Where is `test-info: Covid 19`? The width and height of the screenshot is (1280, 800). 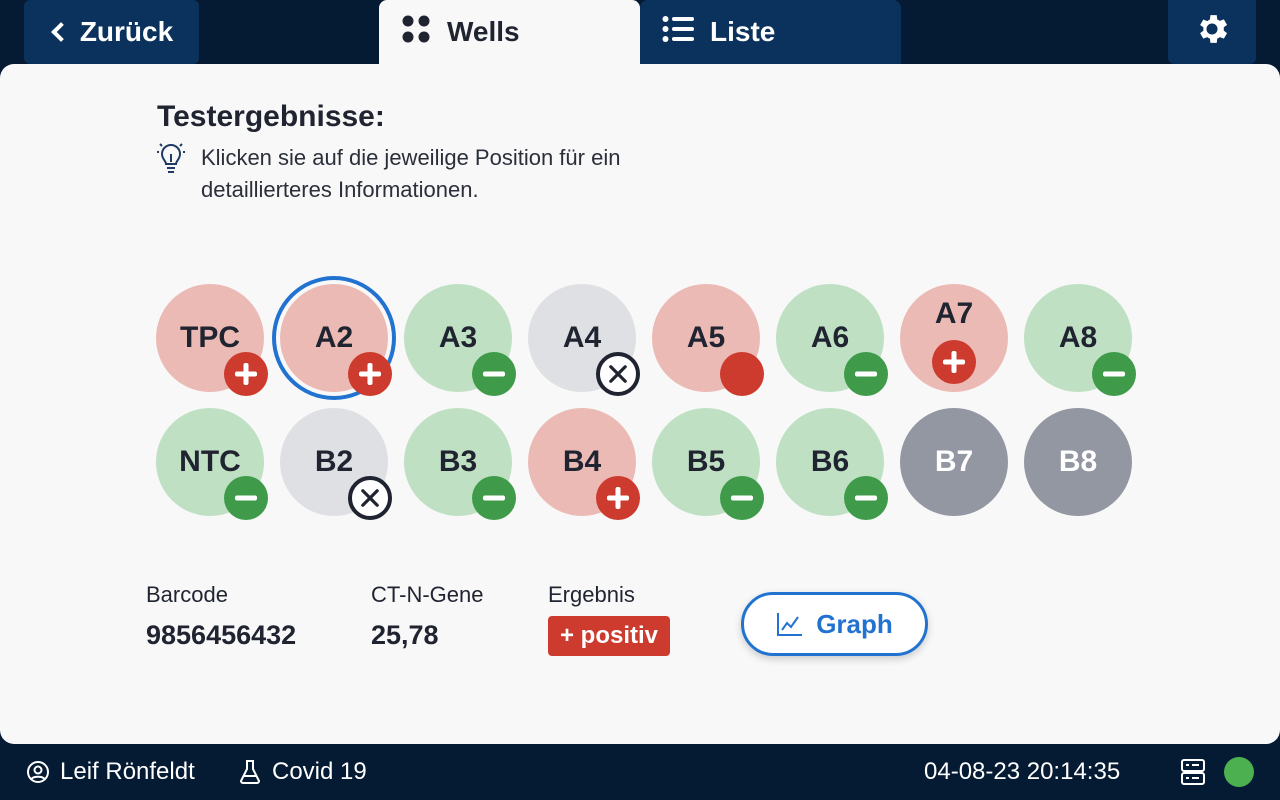 test-info: Covid 19 is located at coordinates (302, 772).